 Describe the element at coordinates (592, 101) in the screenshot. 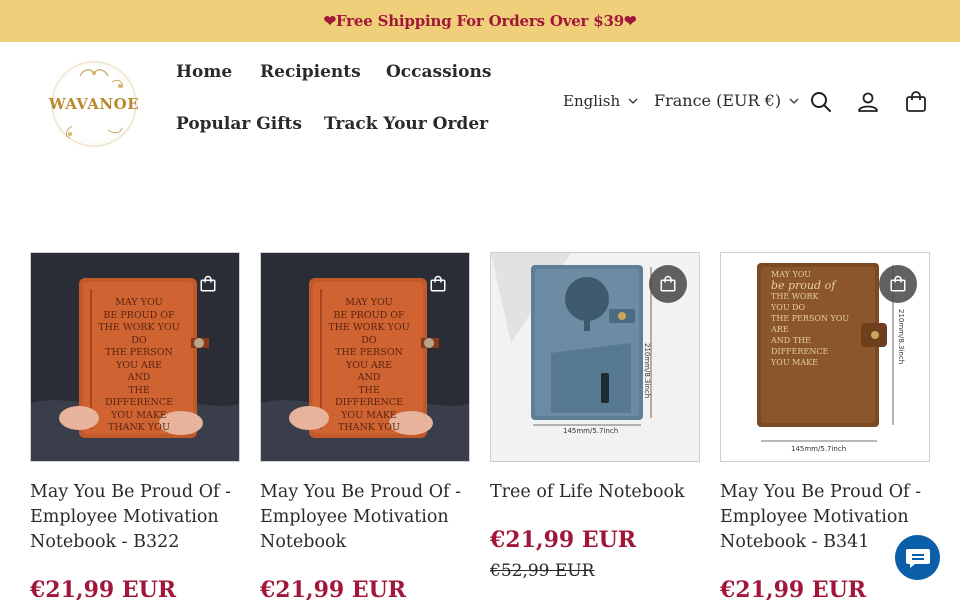

I see `language-label: English` at that location.